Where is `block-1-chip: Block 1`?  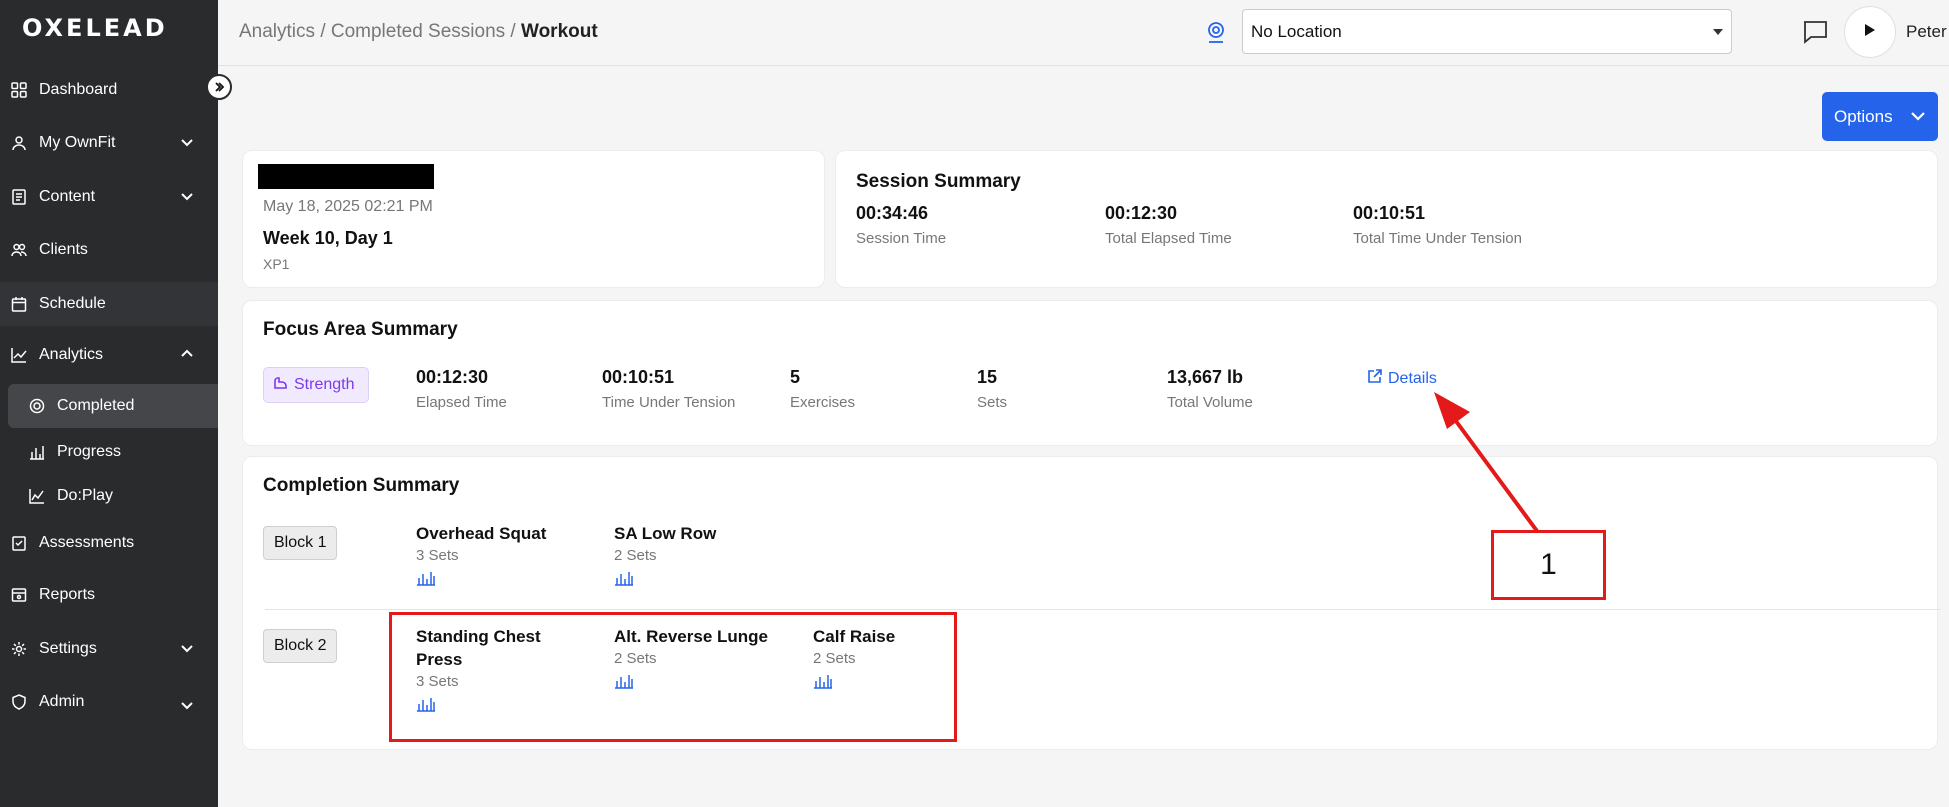
block-1-chip: Block 1 is located at coordinates (300, 543).